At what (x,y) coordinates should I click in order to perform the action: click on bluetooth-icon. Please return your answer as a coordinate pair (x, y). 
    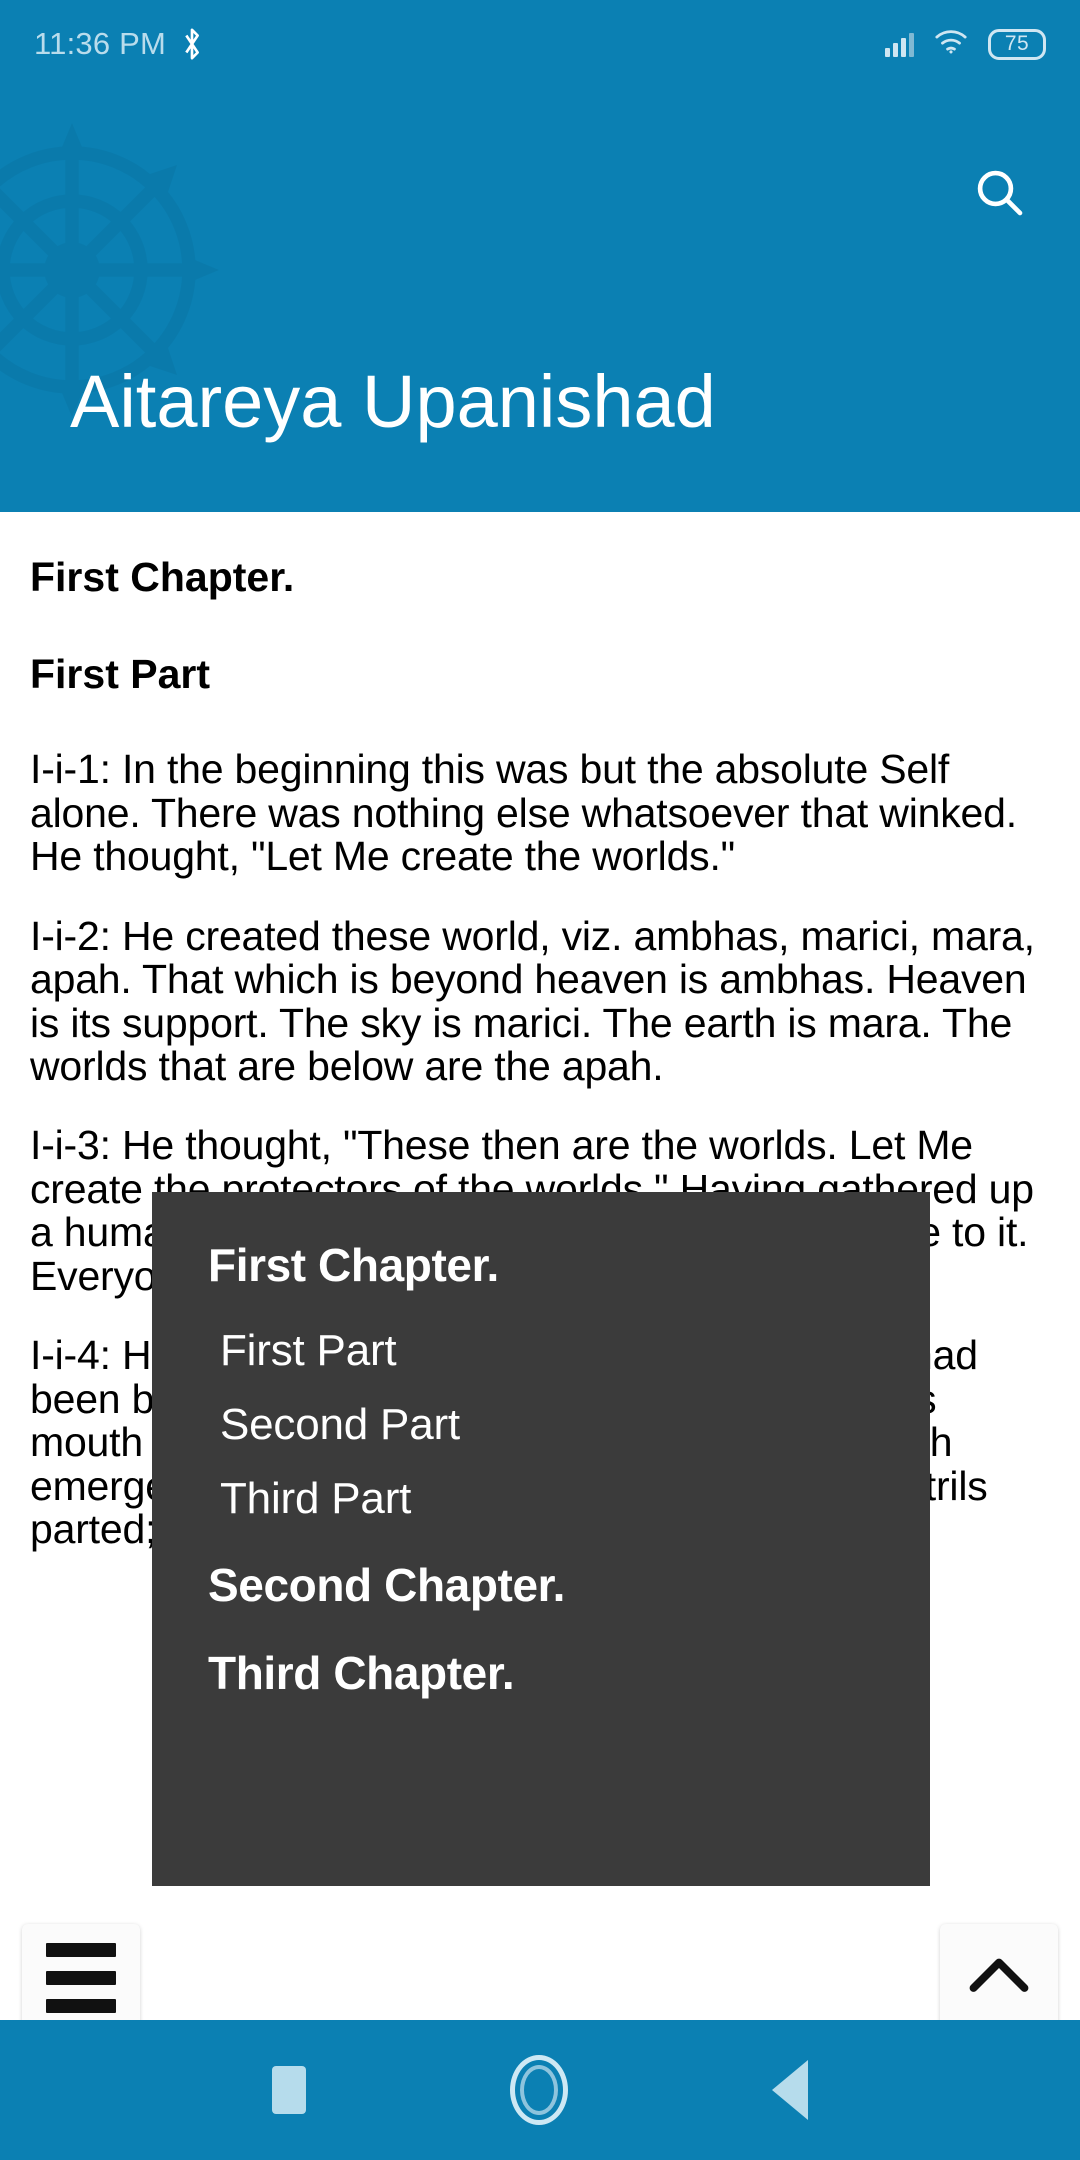
    Looking at the image, I should click on (192, 44).